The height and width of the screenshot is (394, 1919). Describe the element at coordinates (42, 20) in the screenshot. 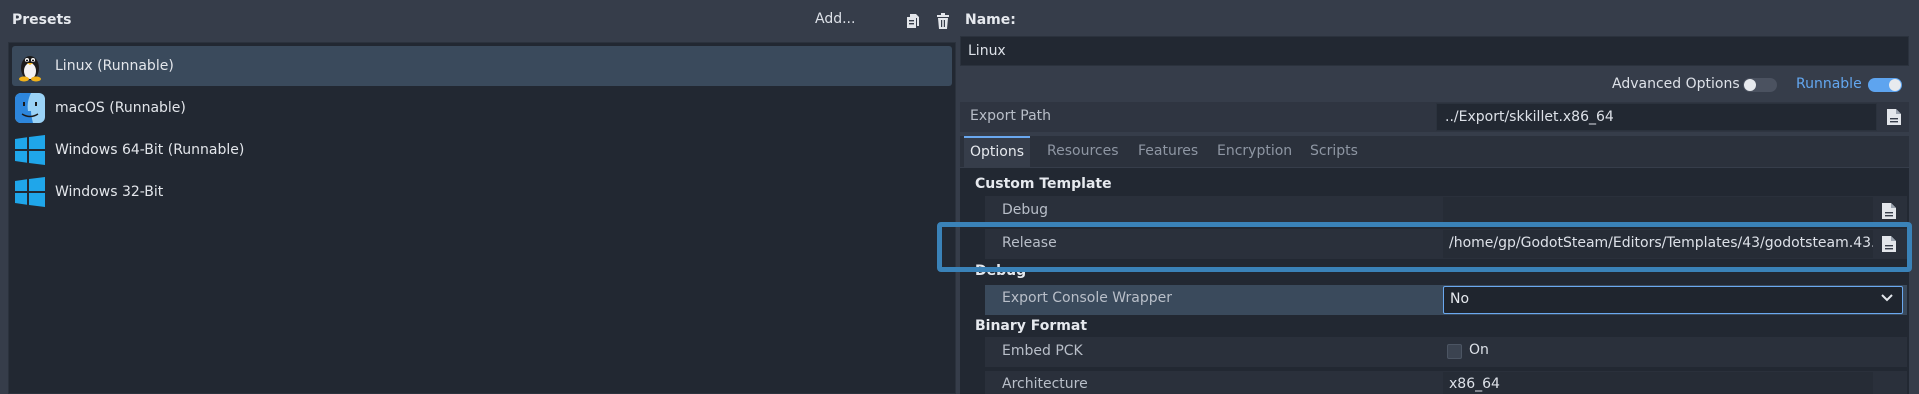

I see `presets-title: Presets` at that location.